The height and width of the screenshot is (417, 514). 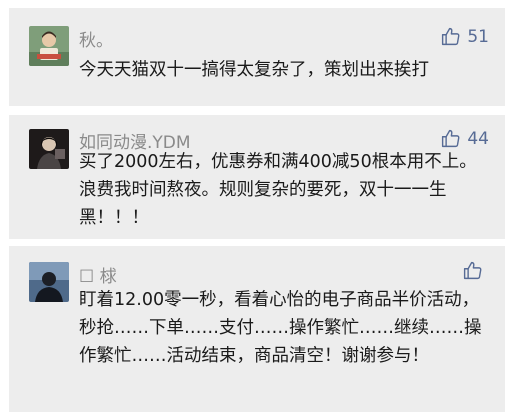 What do you see at coordinates (254, 70) in the screenshot?
I see `comment-text: 今天天猫双十一搞得太复杂了，策划出来挨打` at bounding box center [254, 70].